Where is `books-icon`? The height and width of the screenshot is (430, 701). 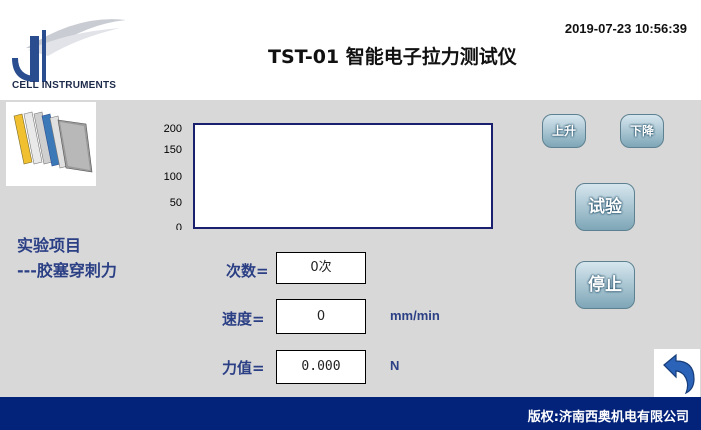 books-icon is located at coordinates (51, 144).